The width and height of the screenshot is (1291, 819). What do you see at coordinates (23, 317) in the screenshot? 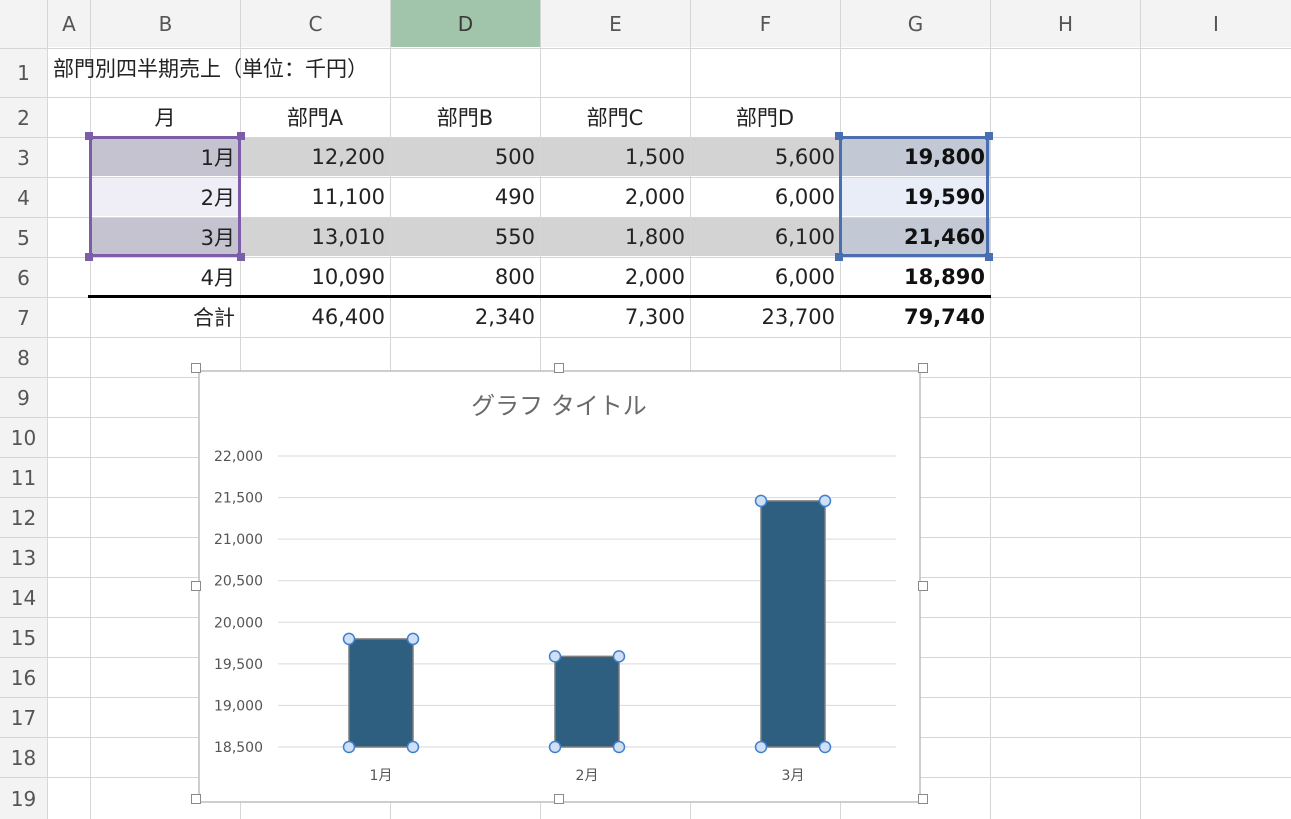
I see `row-header-7: 7` at bounding box center [23, 317].